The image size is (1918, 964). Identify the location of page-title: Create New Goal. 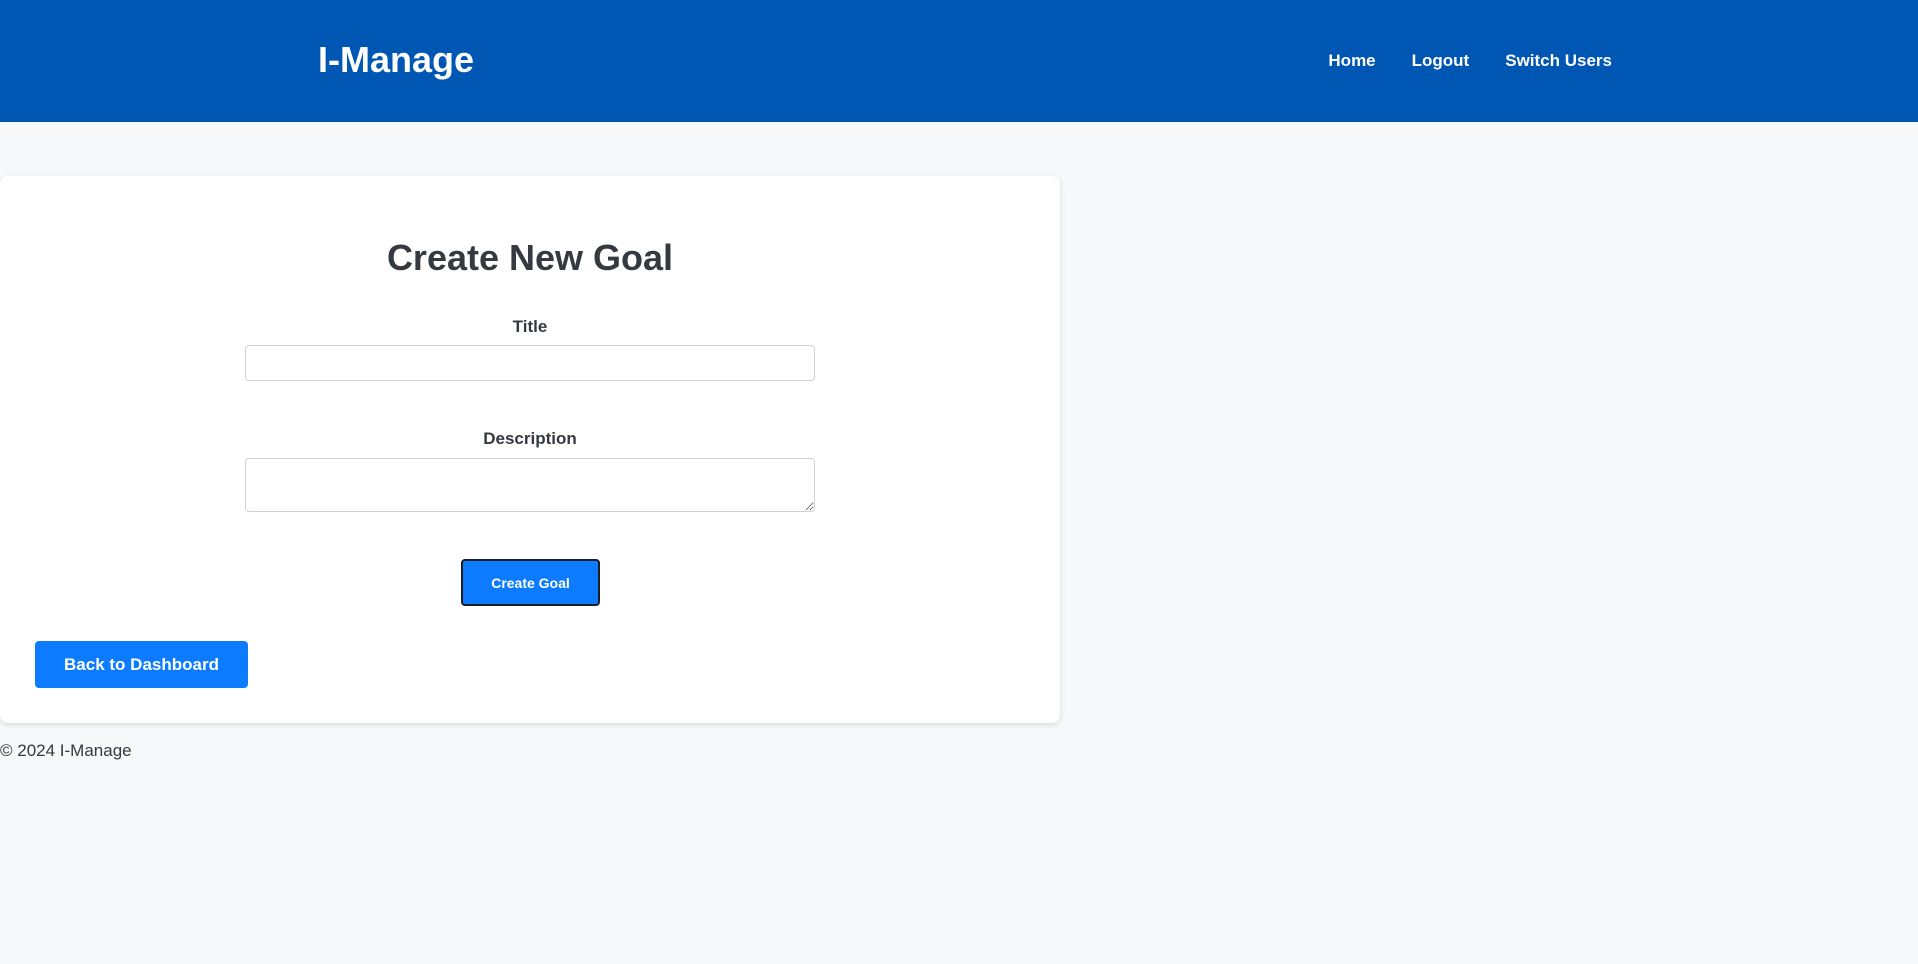
(530, 257).